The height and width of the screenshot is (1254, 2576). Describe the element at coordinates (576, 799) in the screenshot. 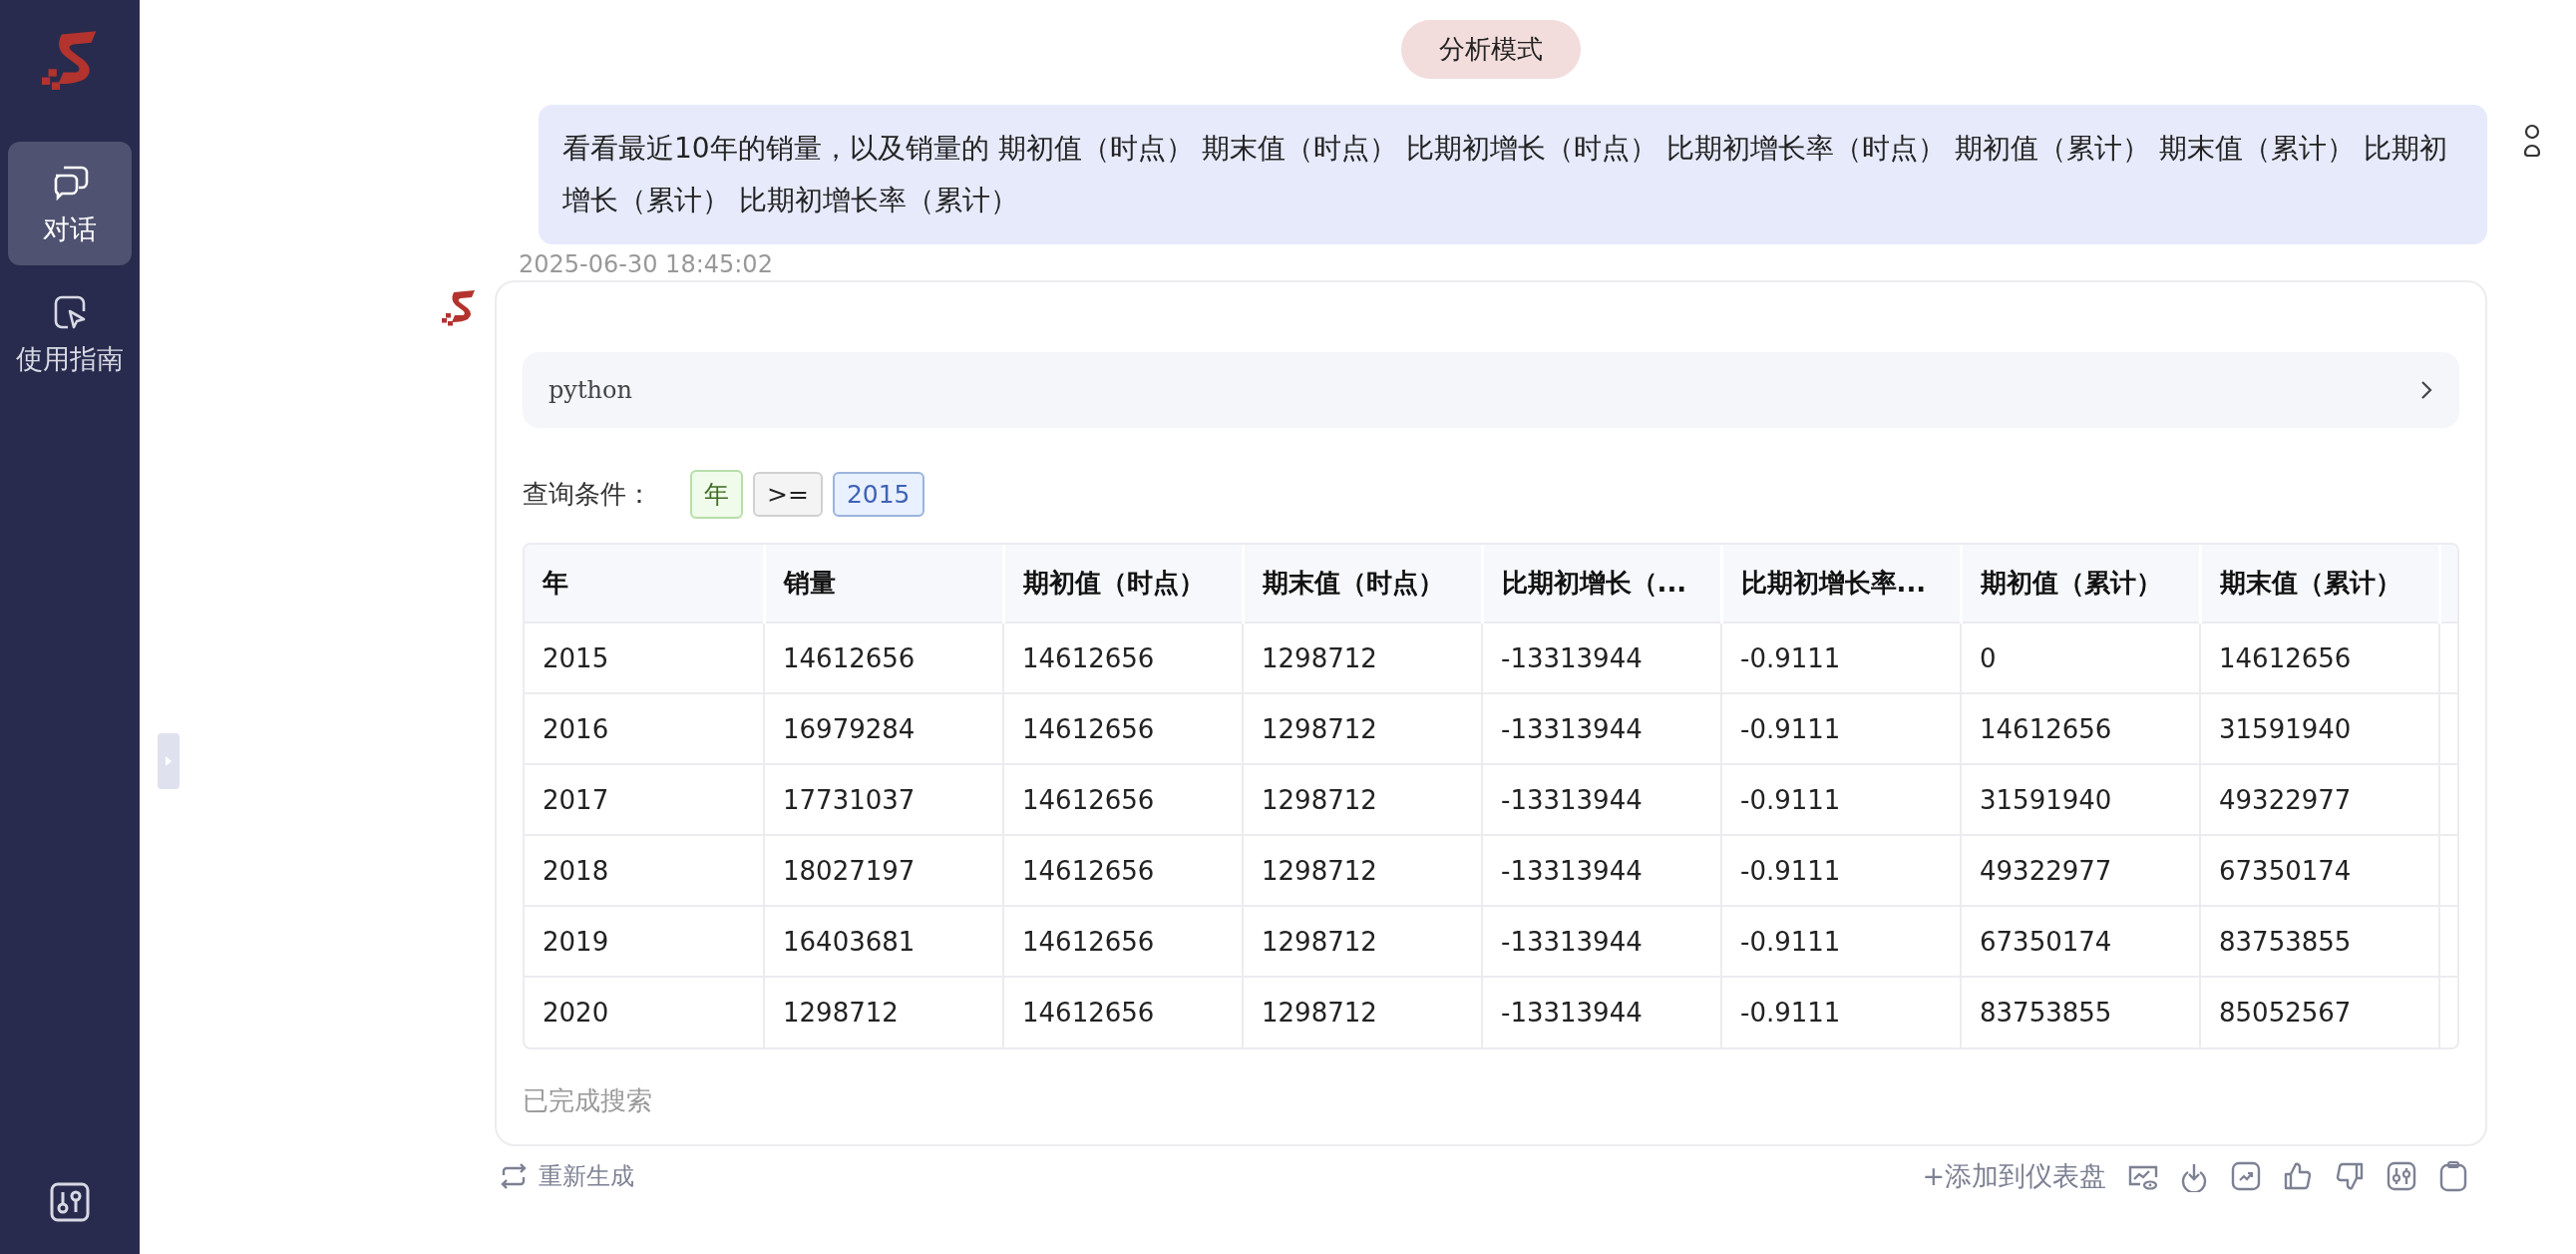

I see `table-cell: 2017` at that location.